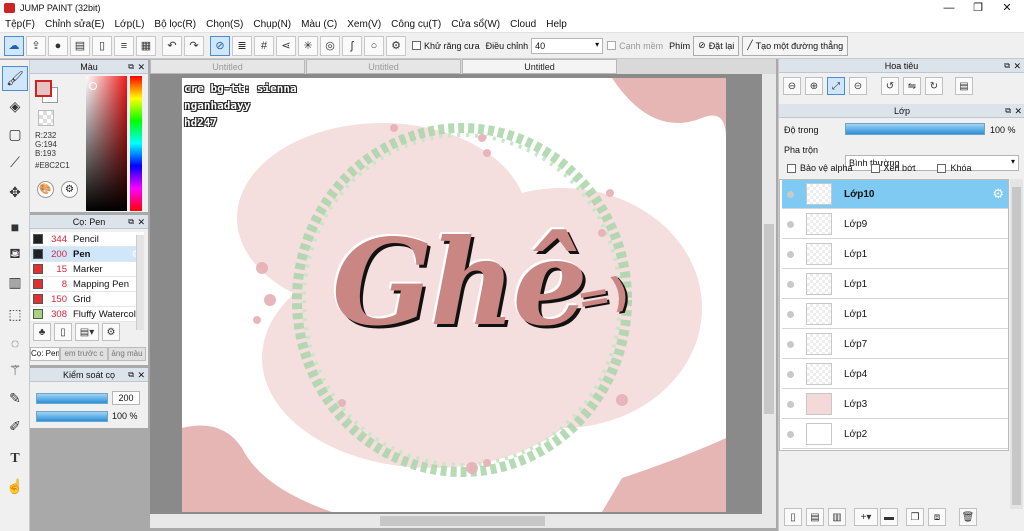 Image resolution: width=1024 pixels, height=531 pixels. What do you see at coordinates (272, 24) in the screenshot?
I see `menu-capture: Chụp(N)` at bounding box center [272, 24].